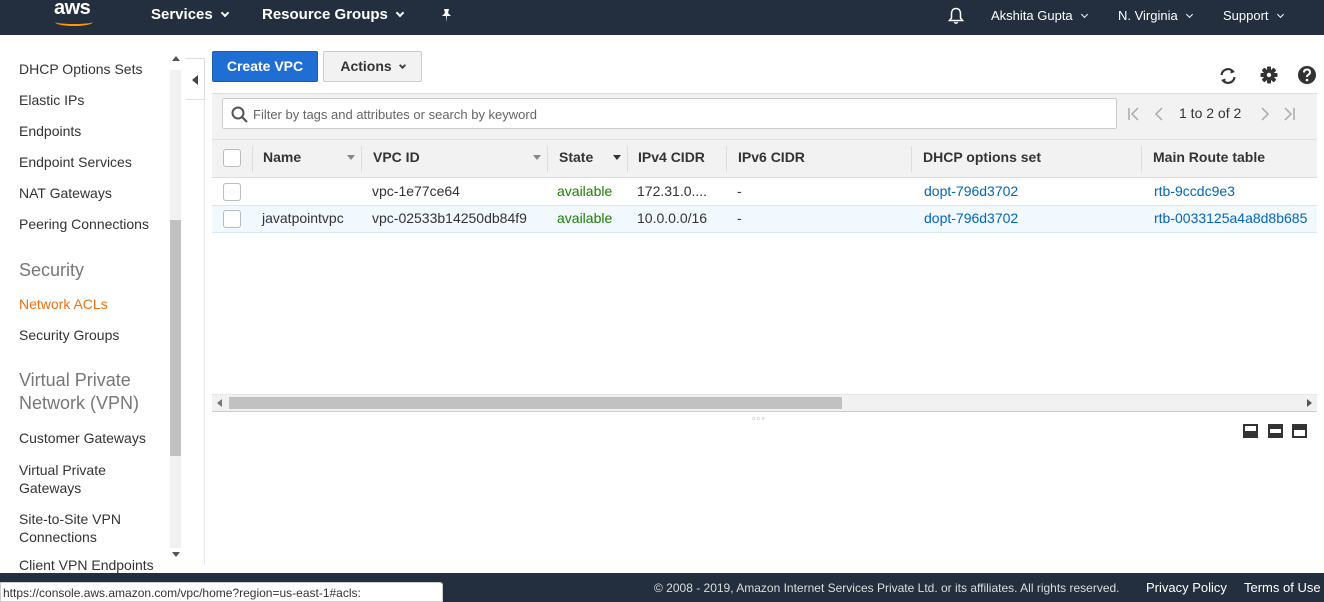 The width and height of the screenshot is (1324, 602). I want to click on sidebar-item-endpoint-services: Endpoint Services, so click(75, 162).